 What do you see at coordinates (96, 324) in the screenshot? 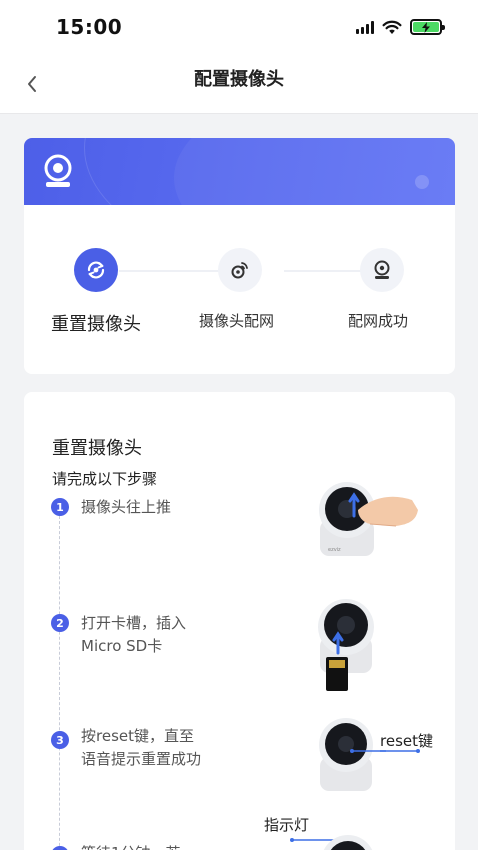
I see `step-label-reset: 重置摄像头` at bounding box center [96, 324].